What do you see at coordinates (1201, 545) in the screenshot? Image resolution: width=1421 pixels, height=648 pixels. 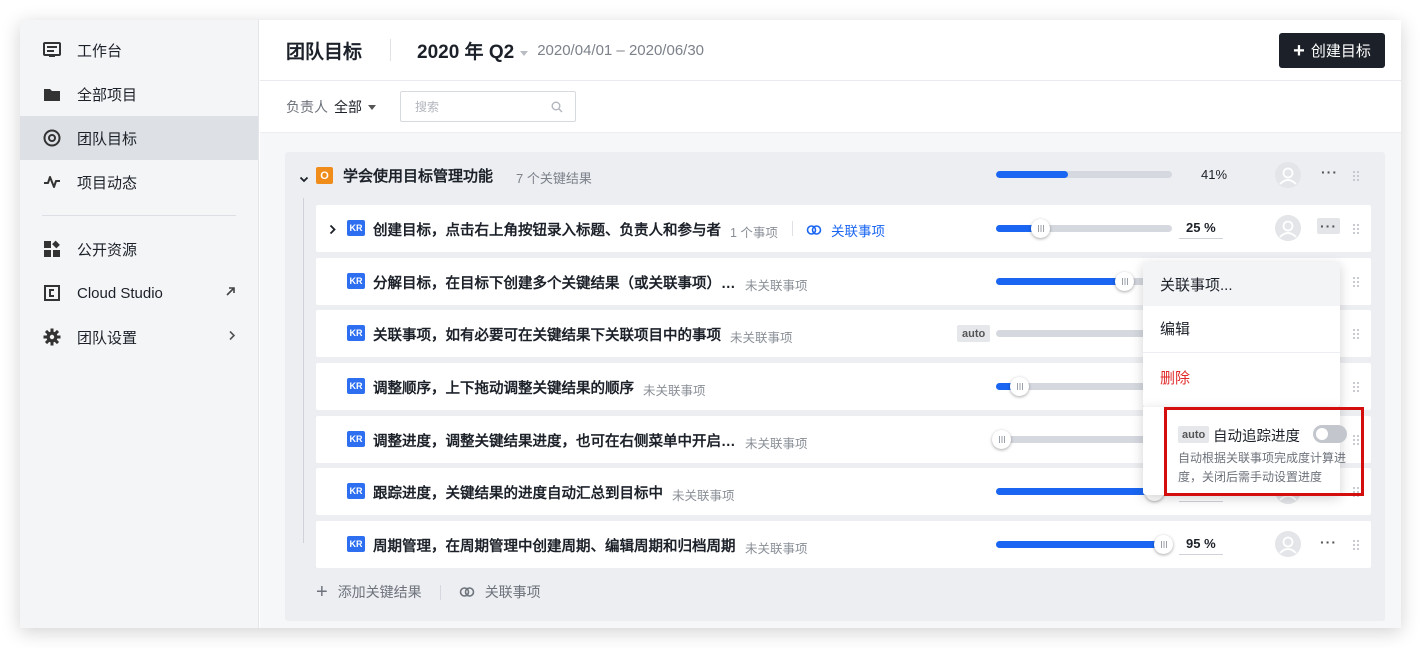 I see `key-result-progress-input: 95 %` at bounding box center [1201, 545].